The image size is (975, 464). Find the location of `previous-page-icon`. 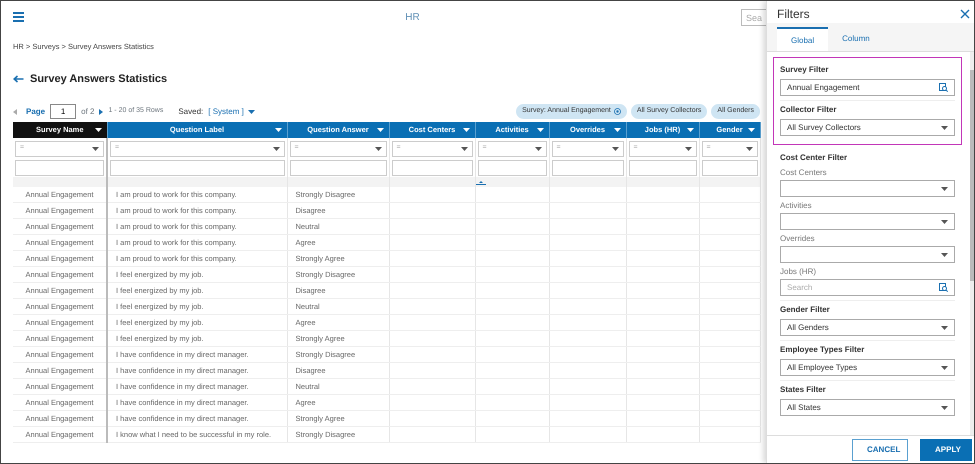

previous-page-icon is located at coordinates (15, 111).